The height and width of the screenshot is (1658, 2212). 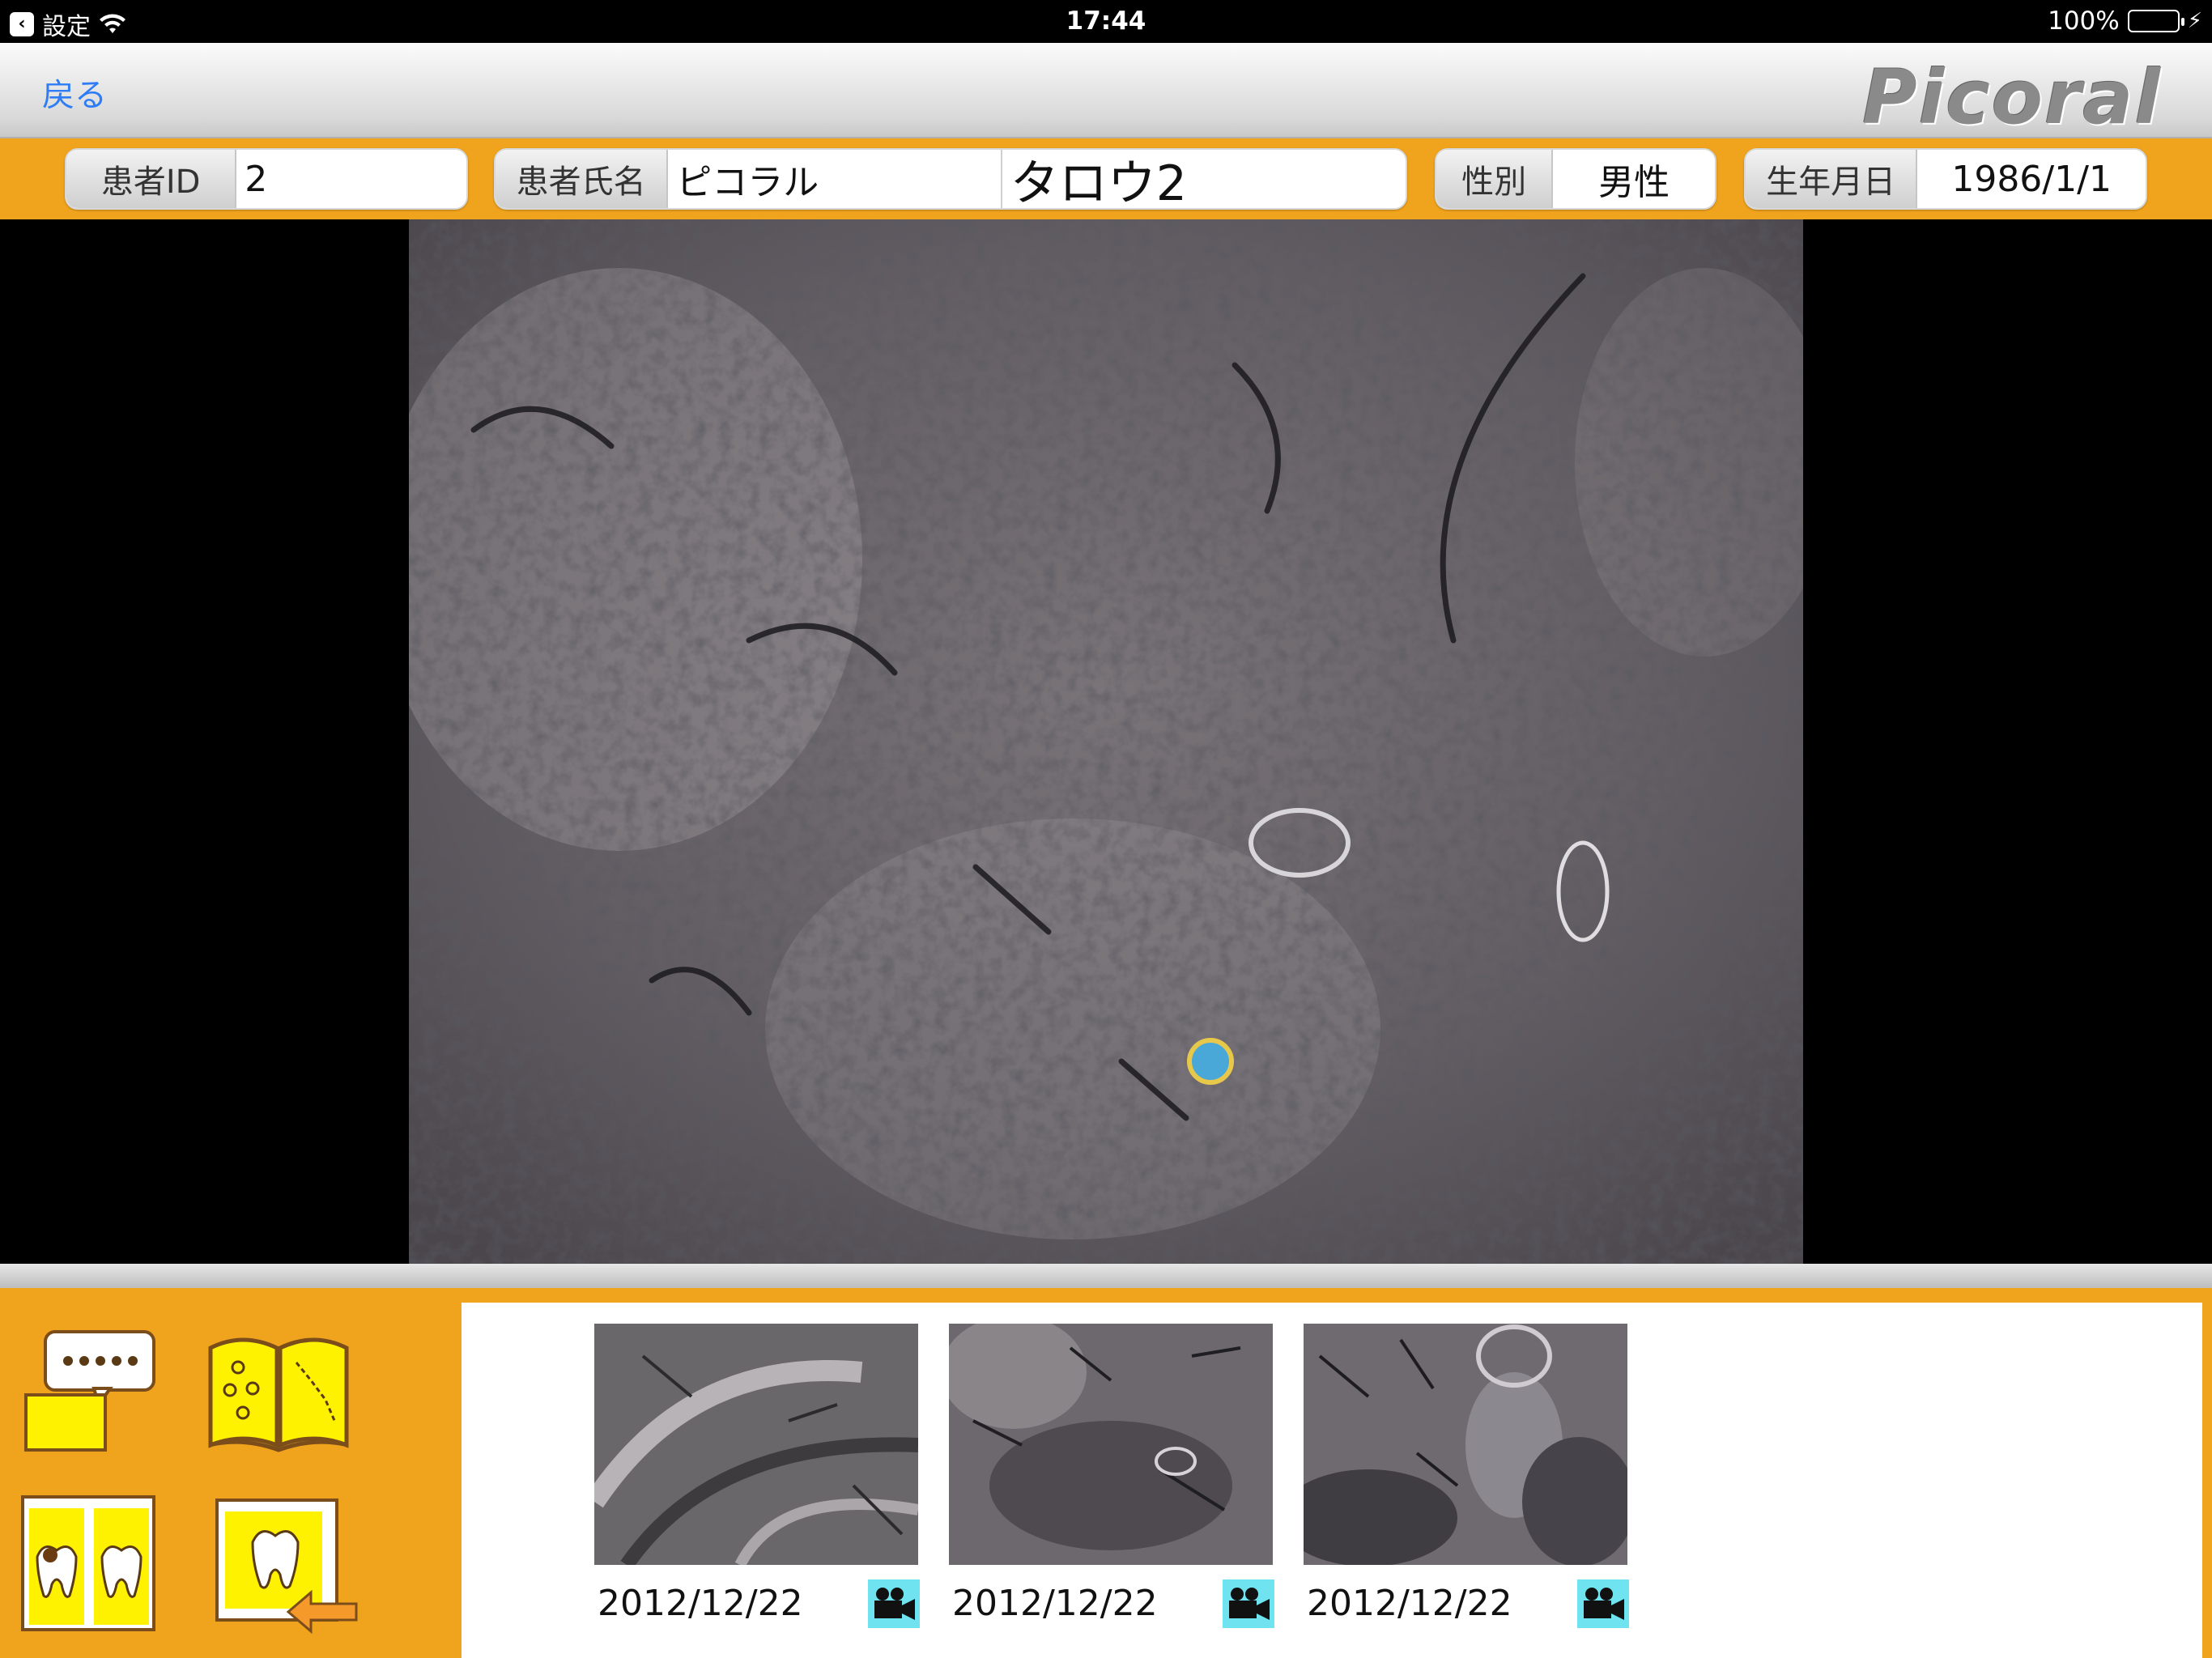 What do you see at coordinates (75, 92) in the screenshot?
I see `back-button: 戻る` at bounding box center [75, 92].